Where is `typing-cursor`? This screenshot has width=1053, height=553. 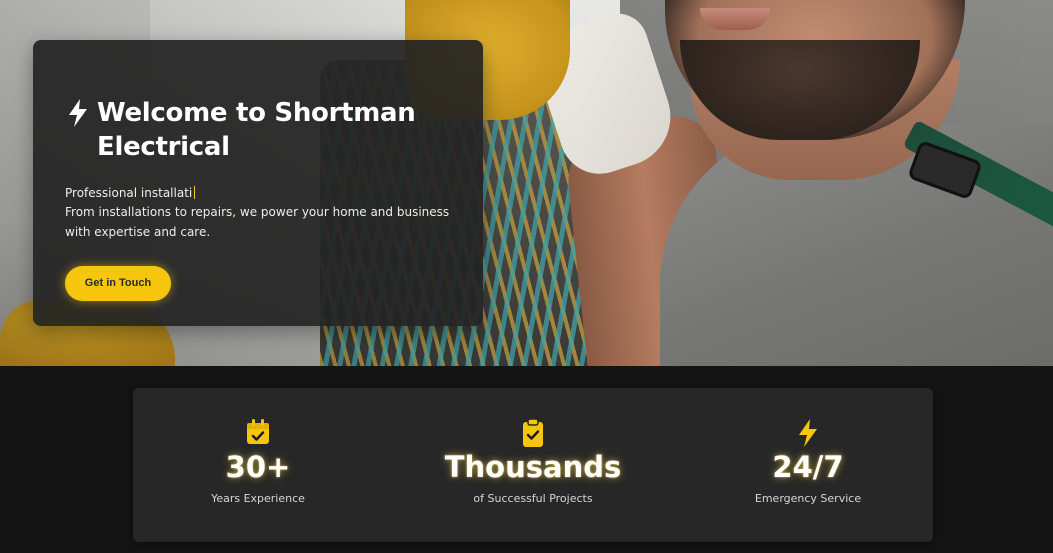 typing-cursor is located at coordinates (195, 192).